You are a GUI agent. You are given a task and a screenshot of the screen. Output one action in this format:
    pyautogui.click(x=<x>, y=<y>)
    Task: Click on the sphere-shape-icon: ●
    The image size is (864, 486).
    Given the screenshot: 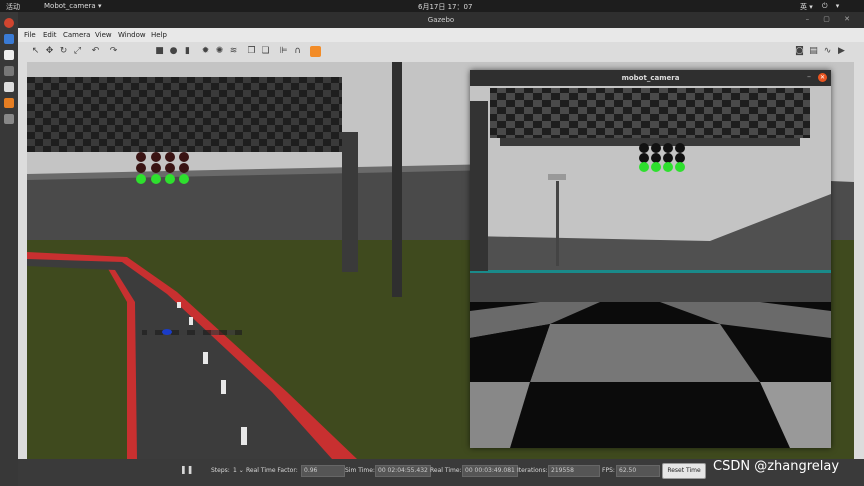 What is the action you would take?
    pyautogui.click(x=173, y=51)
    